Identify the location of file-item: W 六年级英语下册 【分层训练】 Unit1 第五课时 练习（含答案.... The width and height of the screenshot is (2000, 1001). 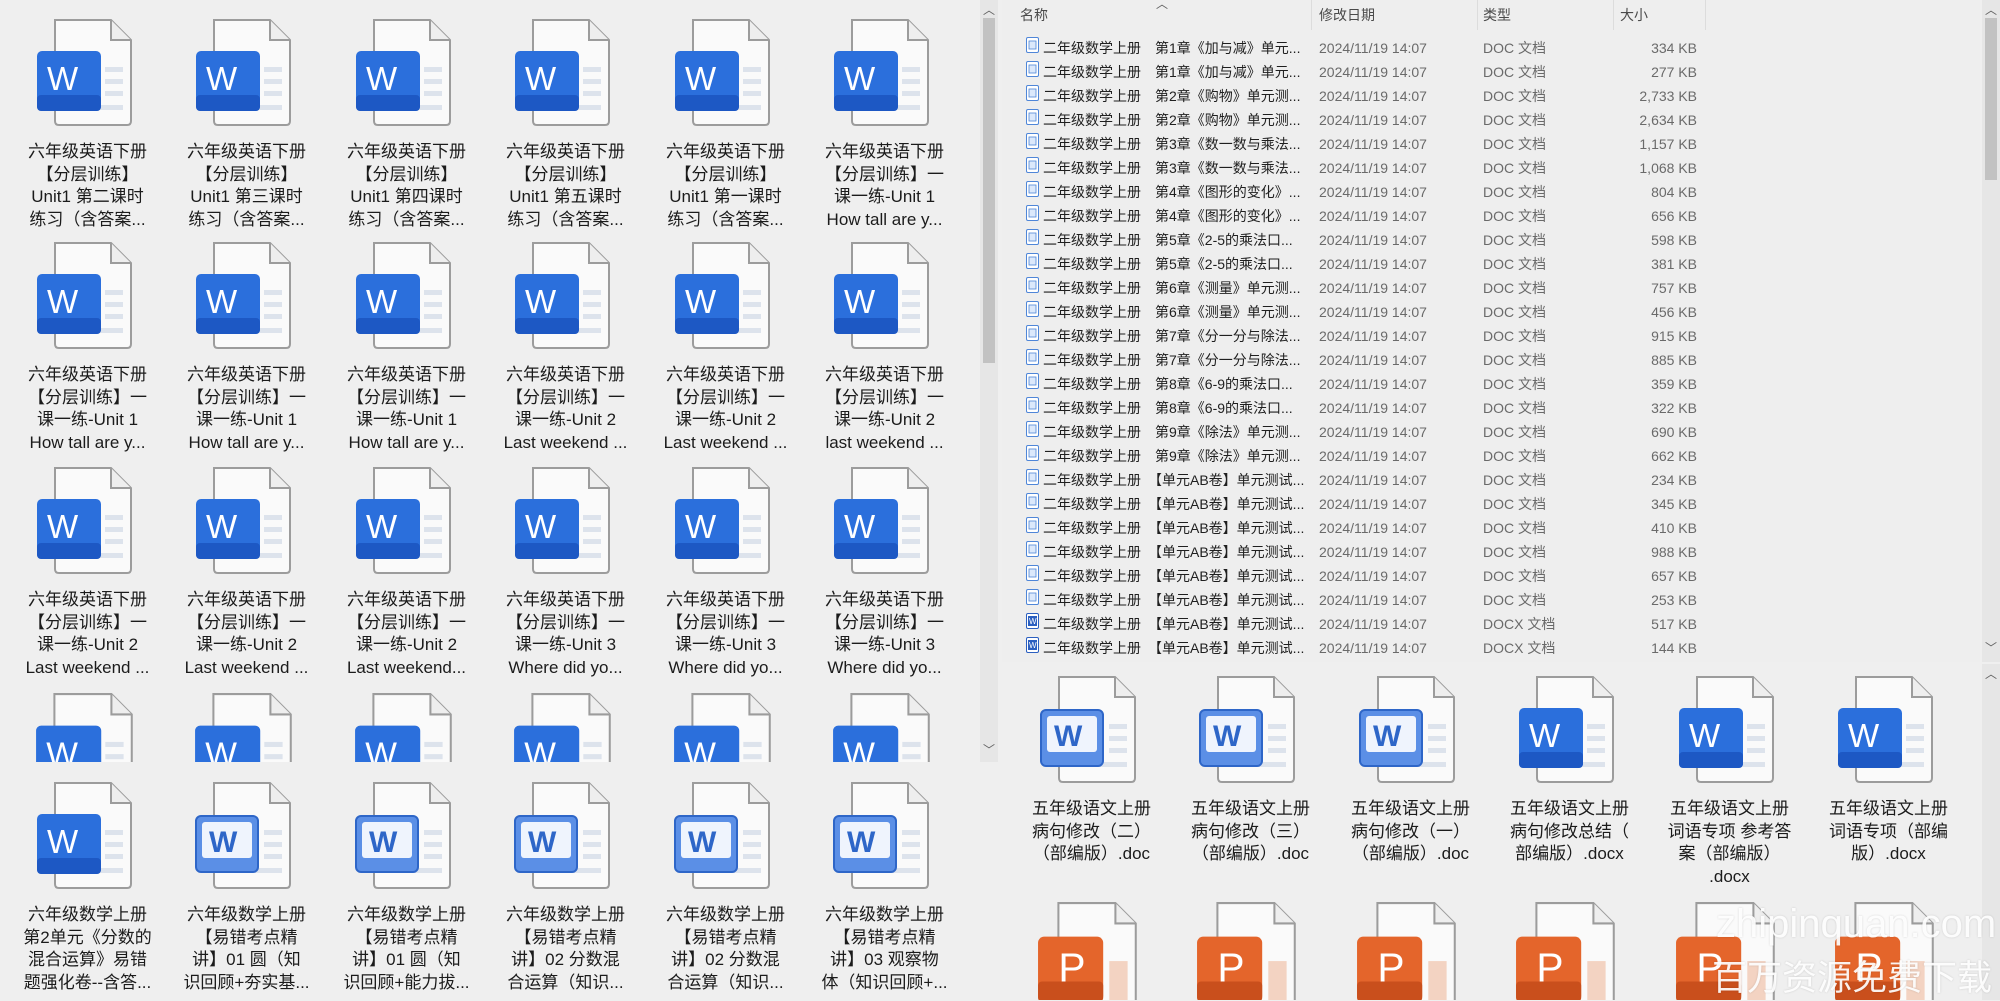
(565, 124).